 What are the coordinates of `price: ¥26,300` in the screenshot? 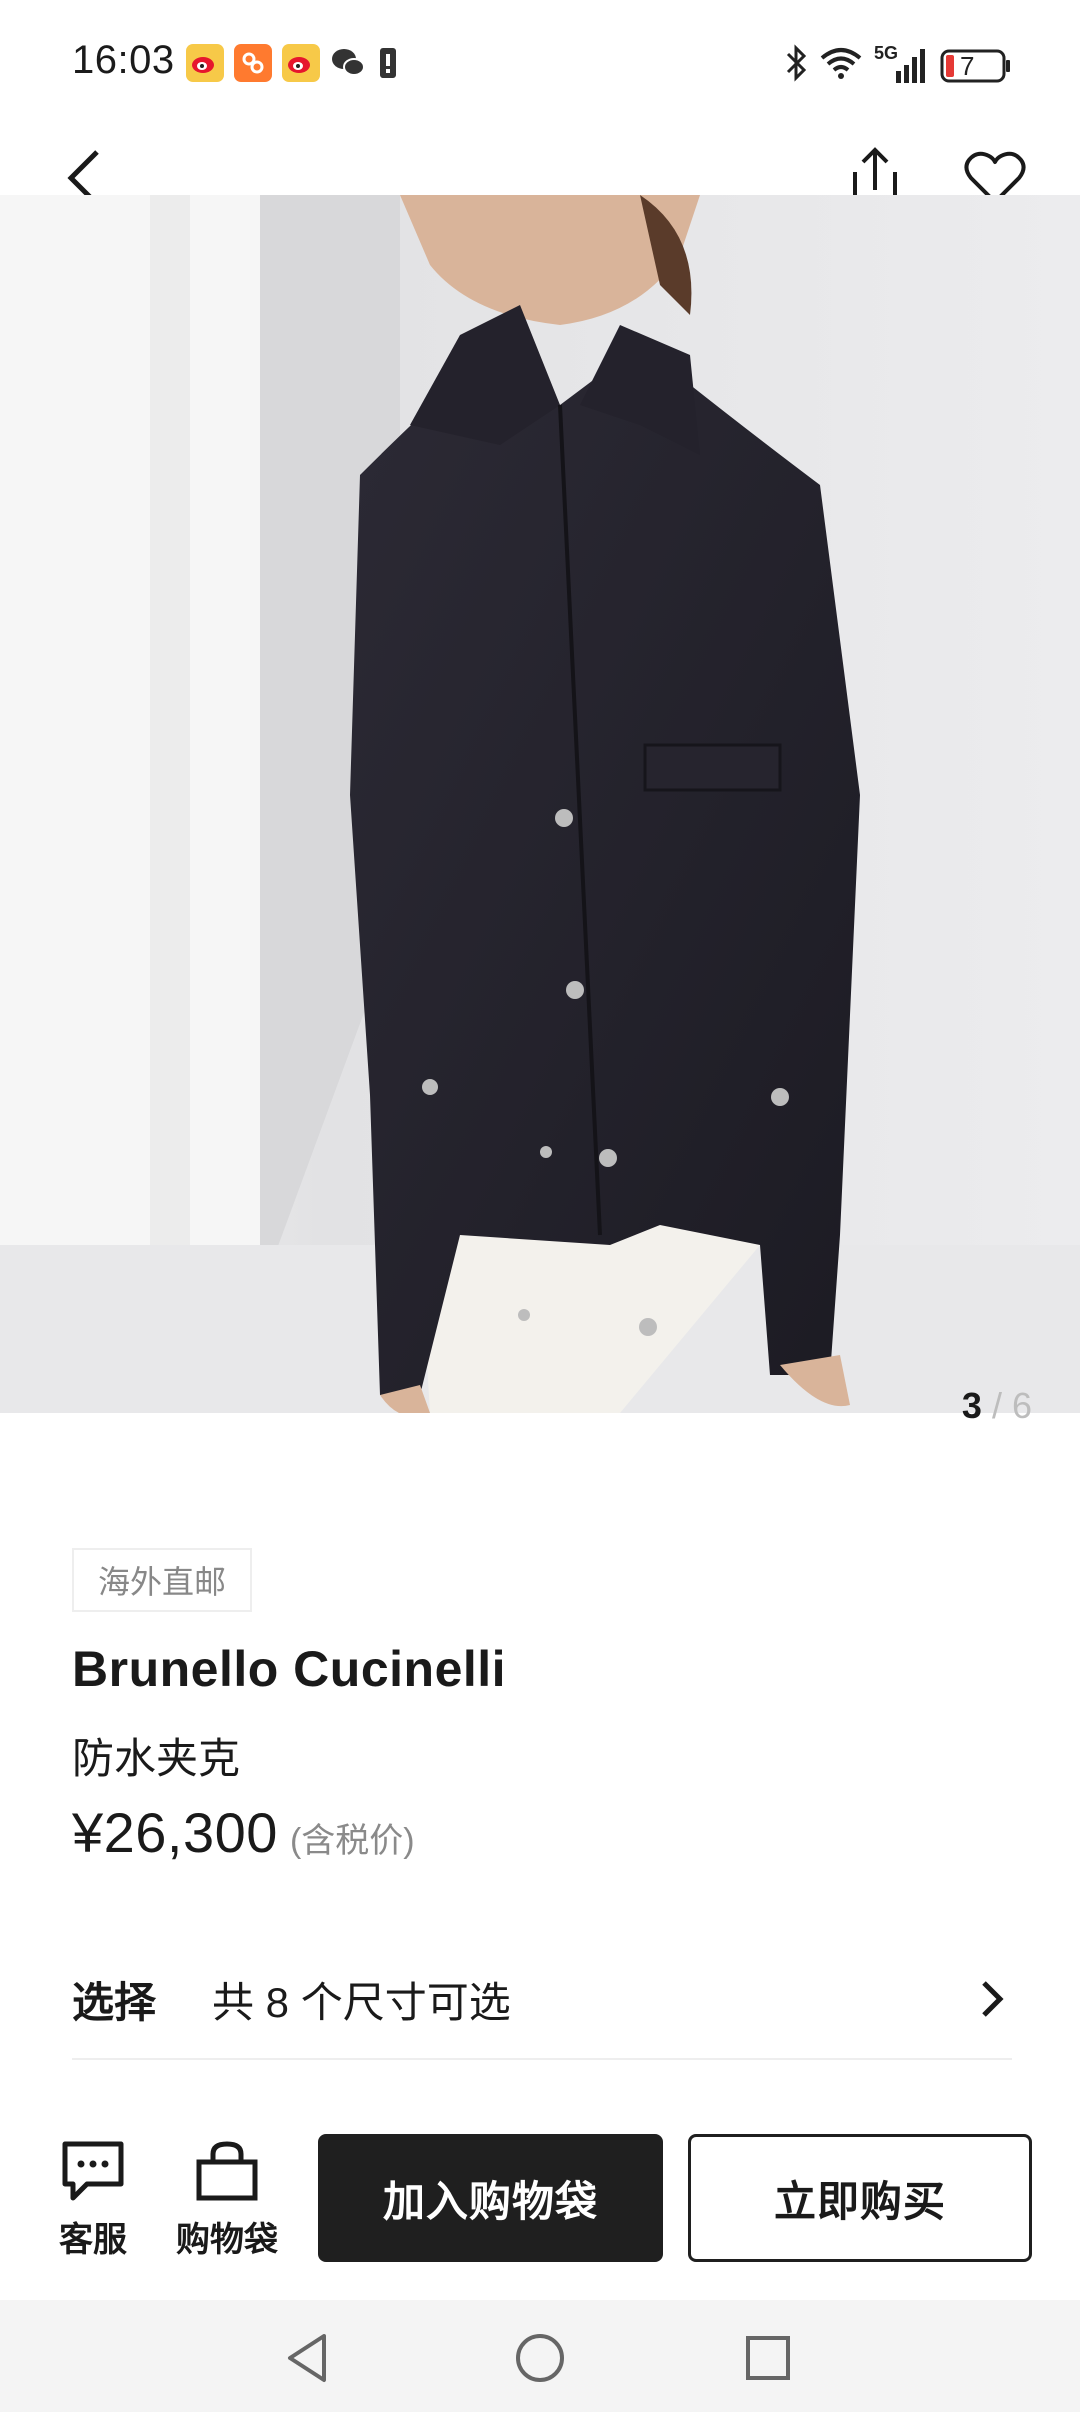 It's located at (175, 1832).